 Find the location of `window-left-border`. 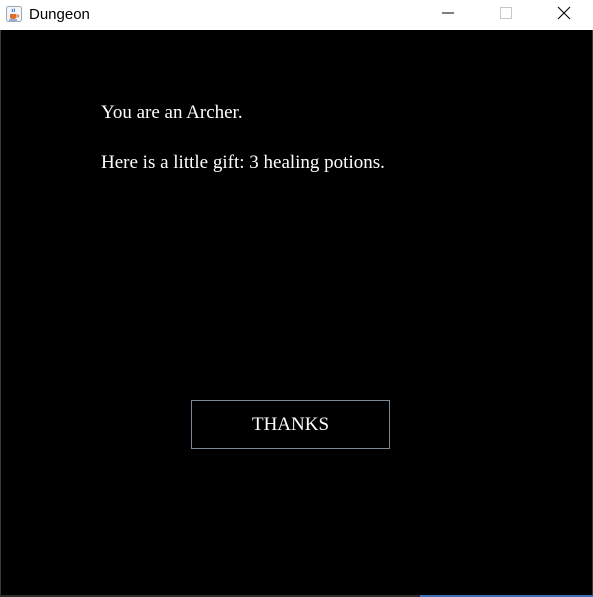

window-left-border is located at coordinates (0, 313).